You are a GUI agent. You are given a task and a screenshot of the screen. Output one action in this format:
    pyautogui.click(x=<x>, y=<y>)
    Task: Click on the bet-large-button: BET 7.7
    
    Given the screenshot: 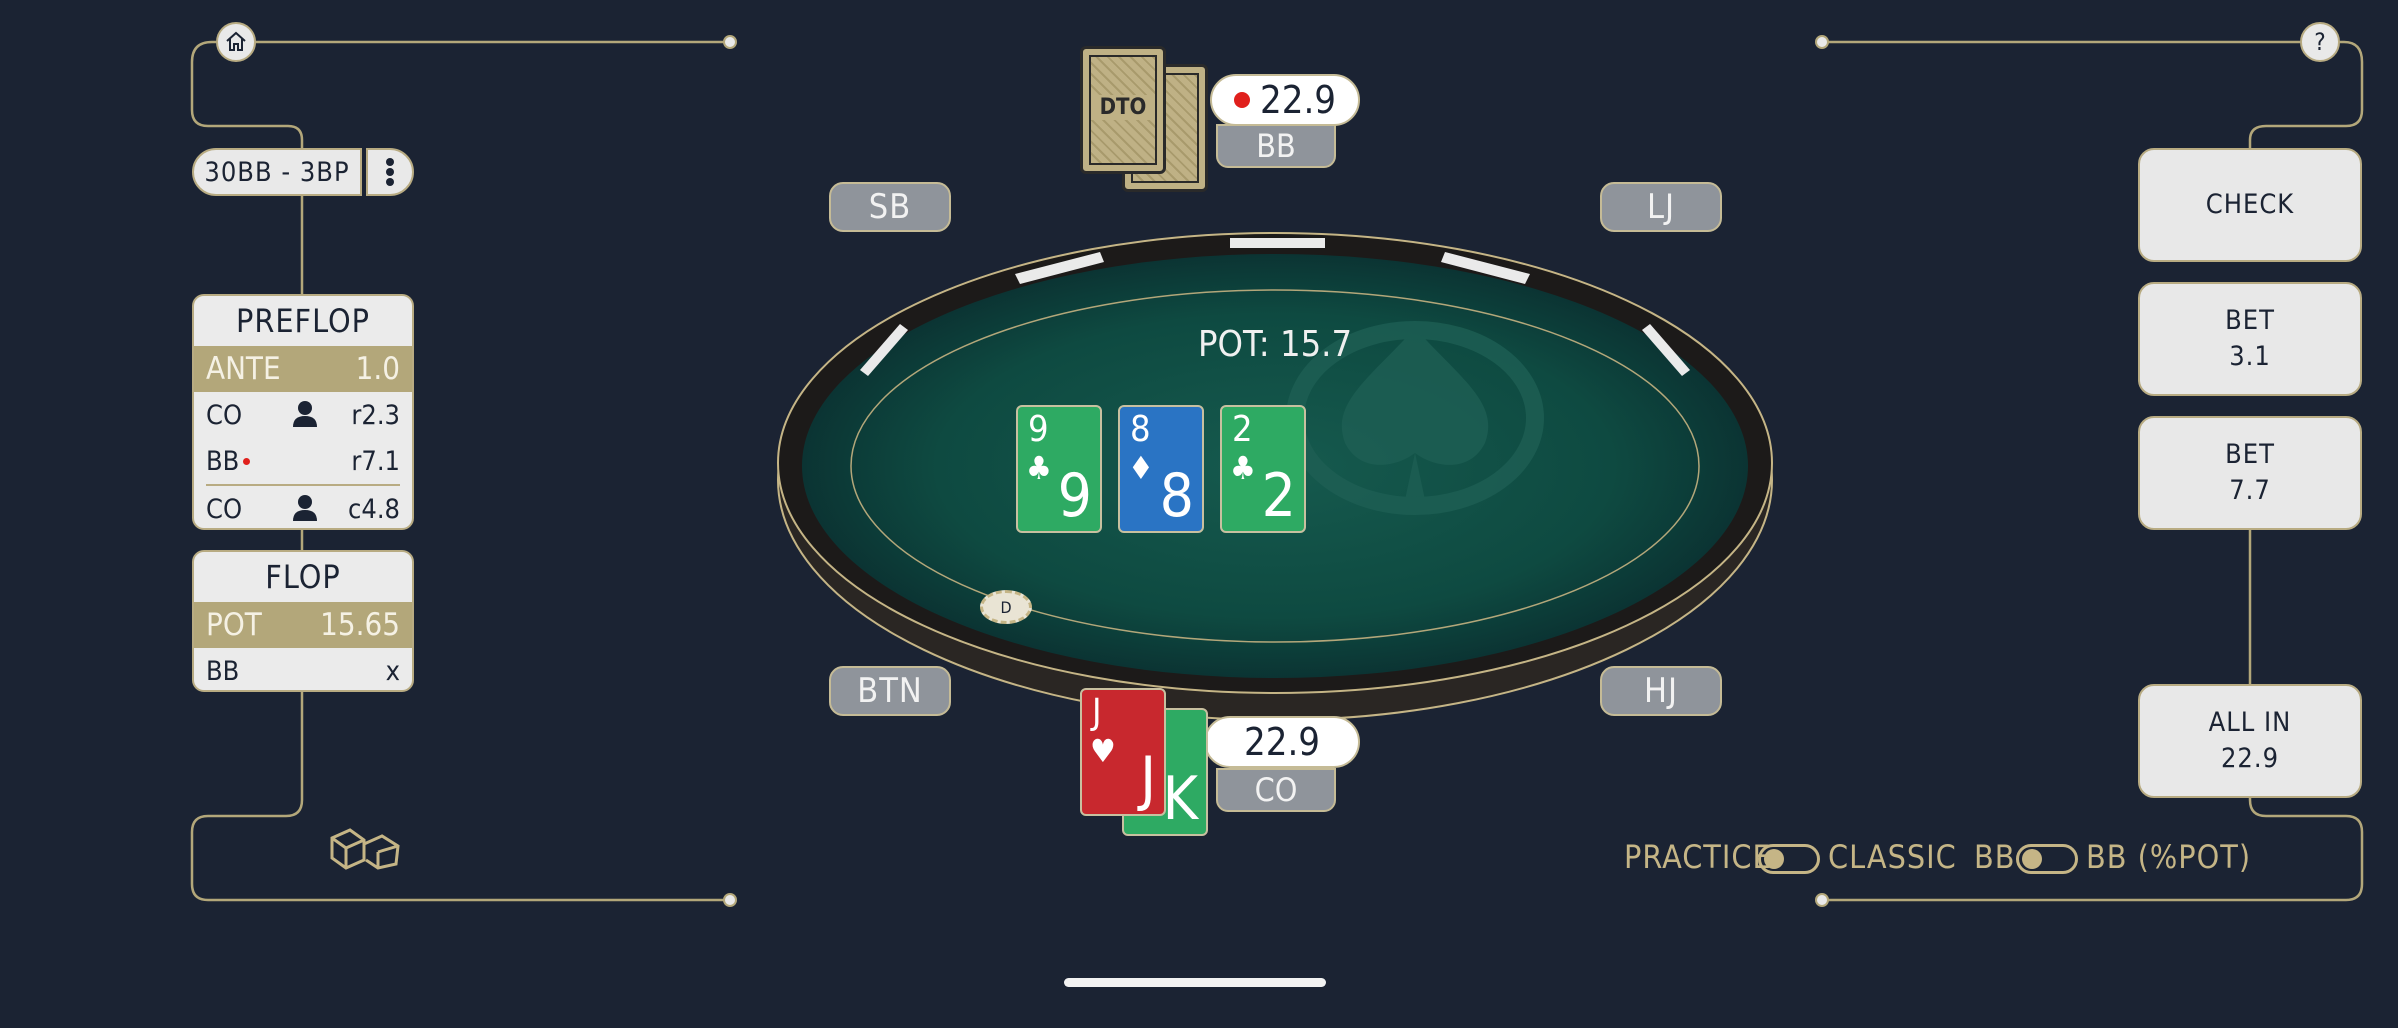 What is the action you would take?
    pyautogui.click(x=2250, y=473)
    